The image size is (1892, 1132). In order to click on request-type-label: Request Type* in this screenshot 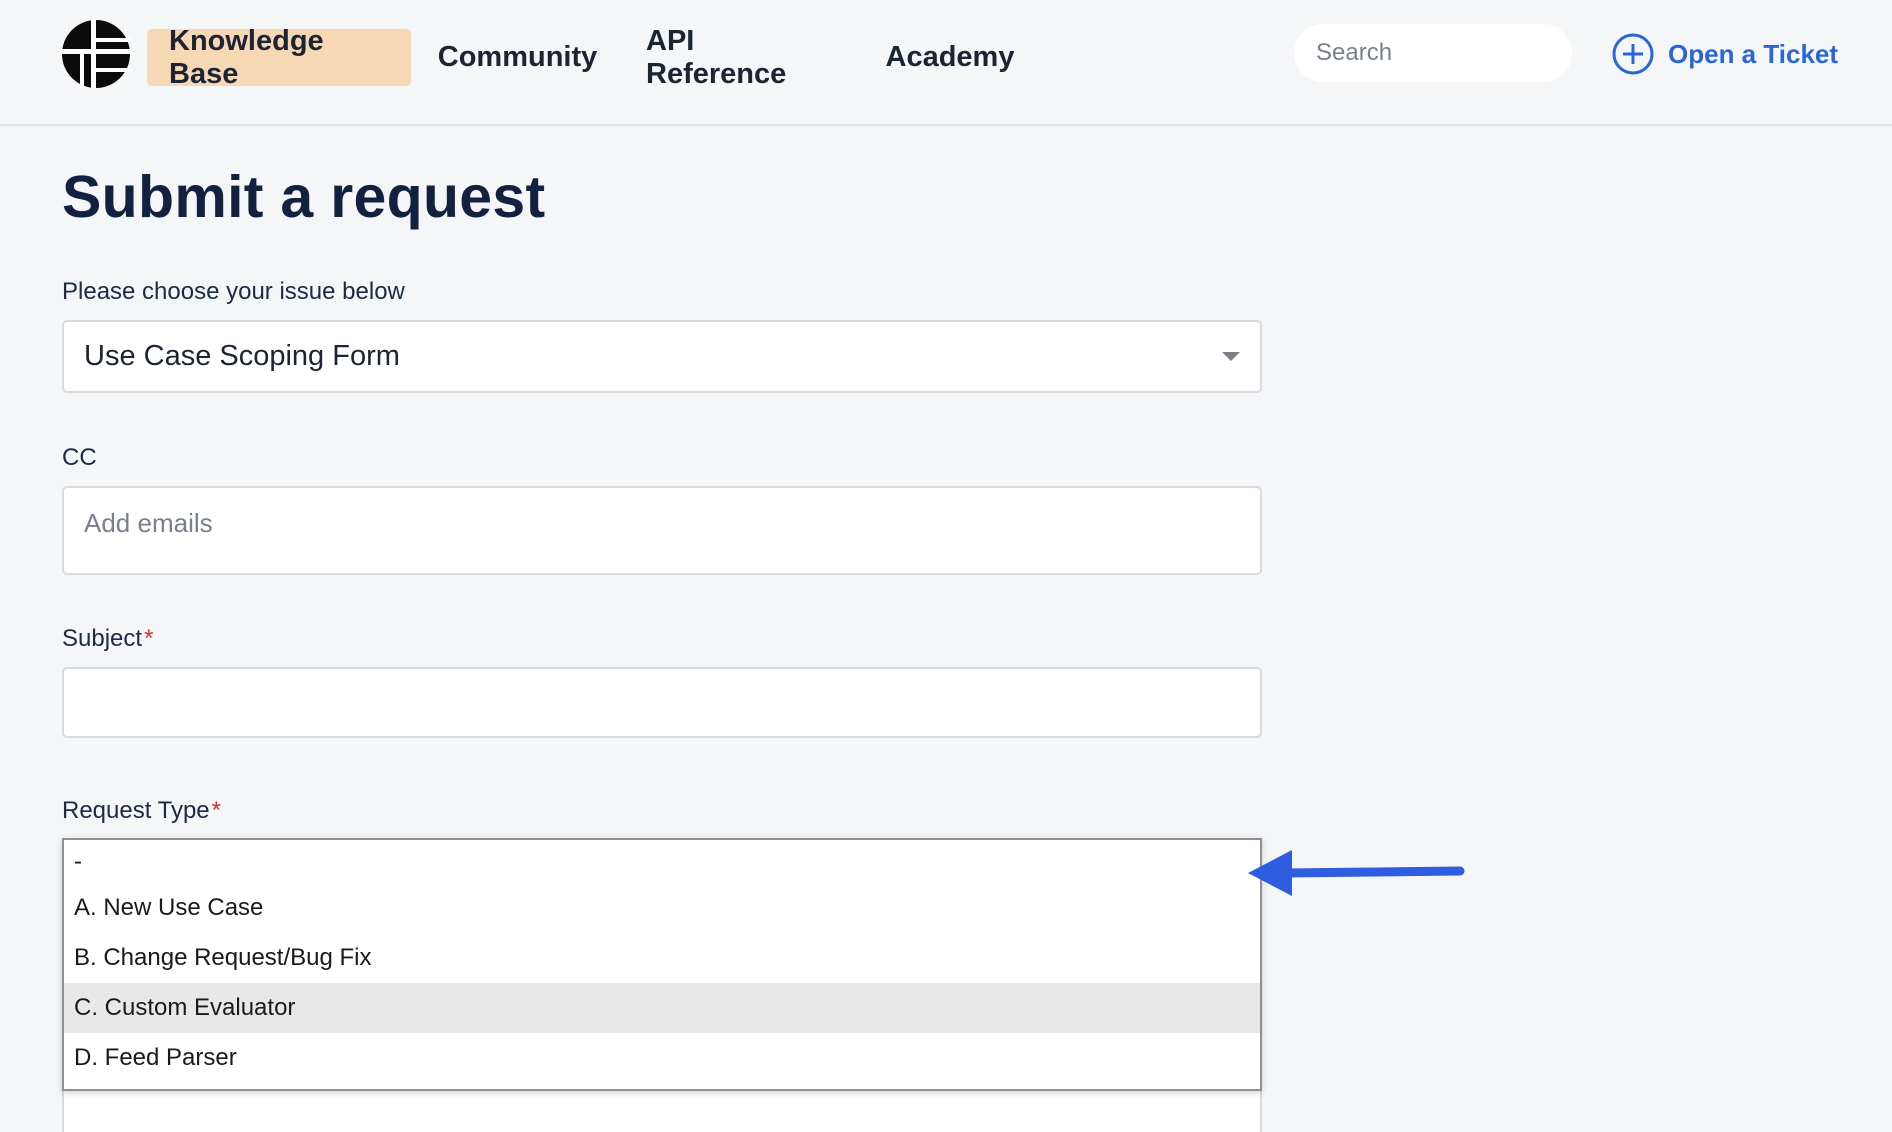, I will do `click(141, 811)`.